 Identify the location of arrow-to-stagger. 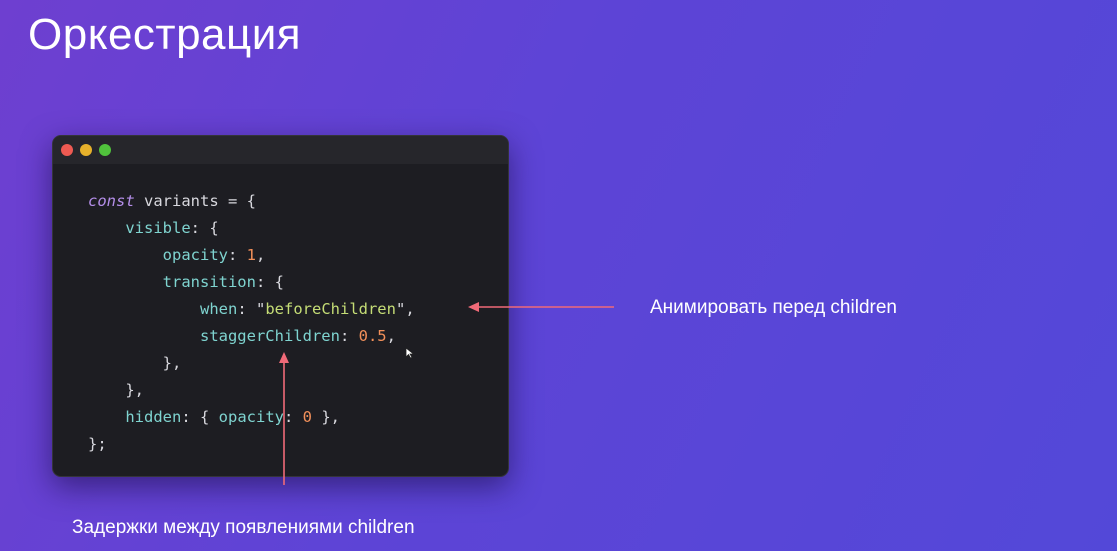
(284, 418).